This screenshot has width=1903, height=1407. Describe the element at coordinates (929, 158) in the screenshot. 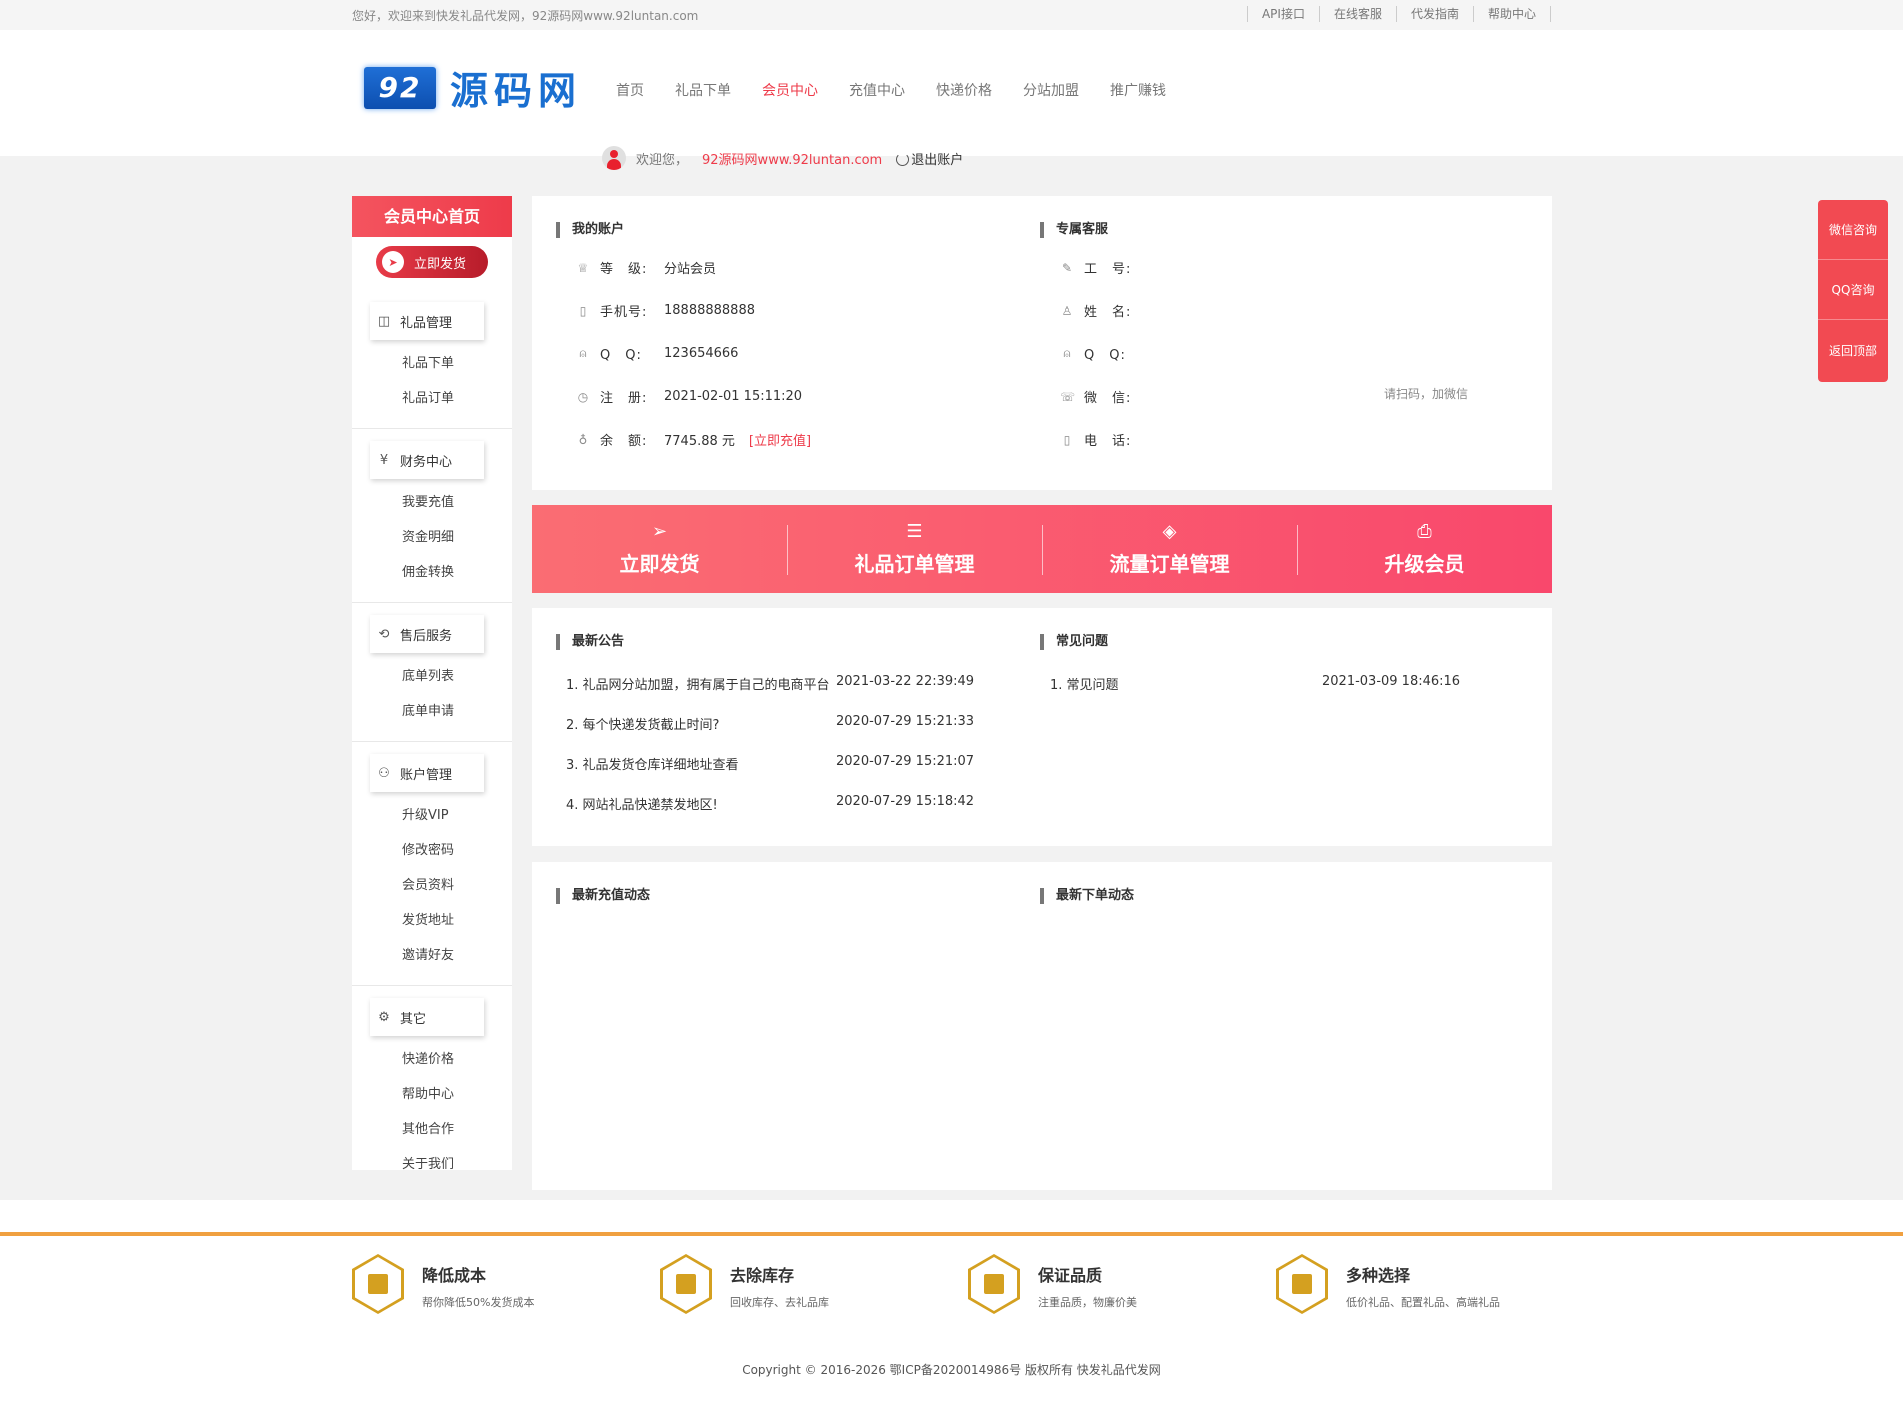

I see `logout-link: 退出账户` at that location.